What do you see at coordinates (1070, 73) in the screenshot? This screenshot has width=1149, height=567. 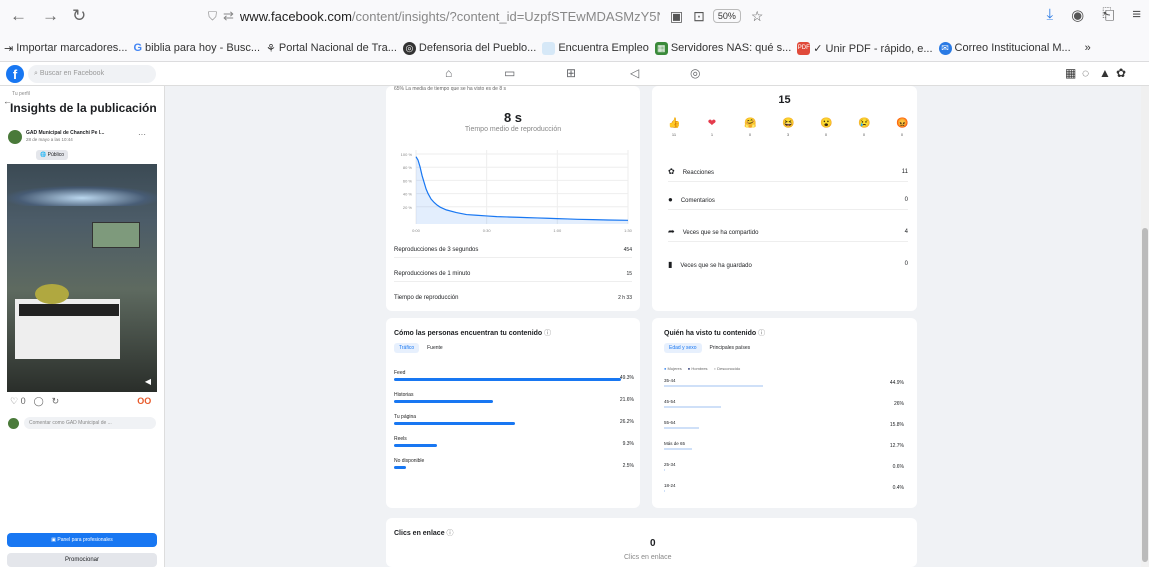 I see `apps-grid-icon: ▦` at bounding box center [1070, 73].